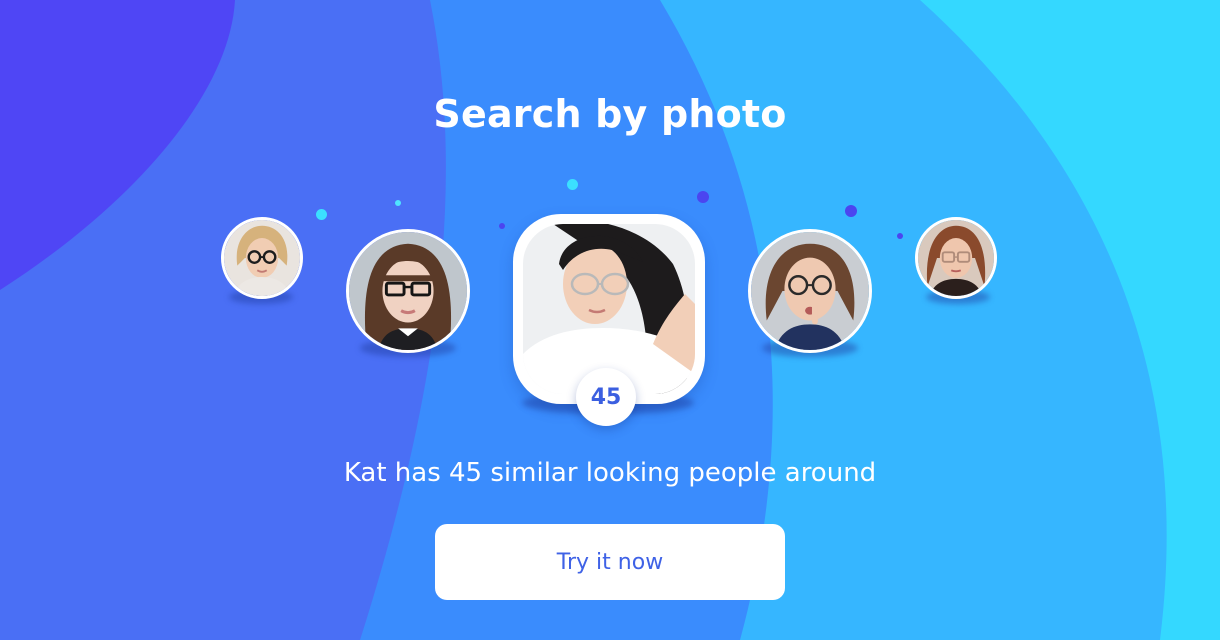  I want to click on avatar-right, so click(810, 291).